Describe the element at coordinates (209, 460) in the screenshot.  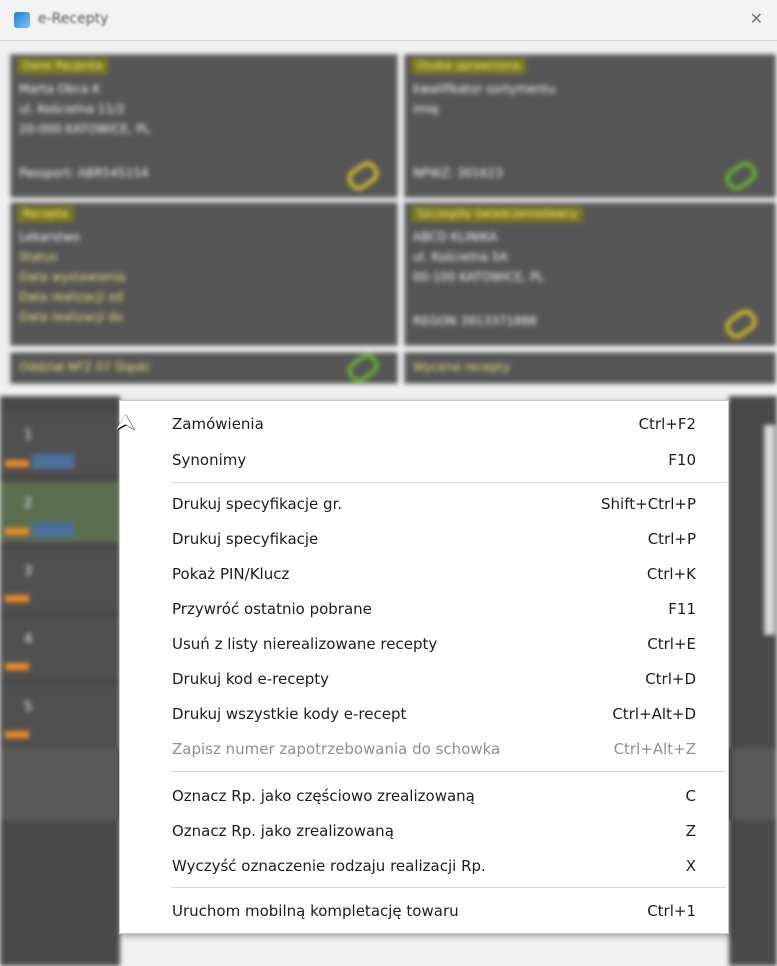
I see `menu-item-label: Synonimy` at that location.